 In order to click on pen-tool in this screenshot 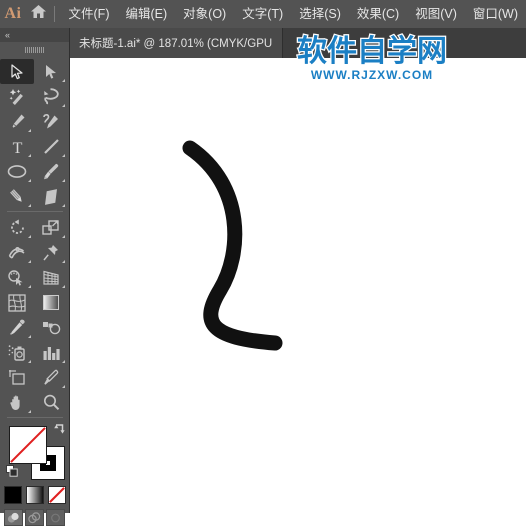, I will do `click(17, 121)`.